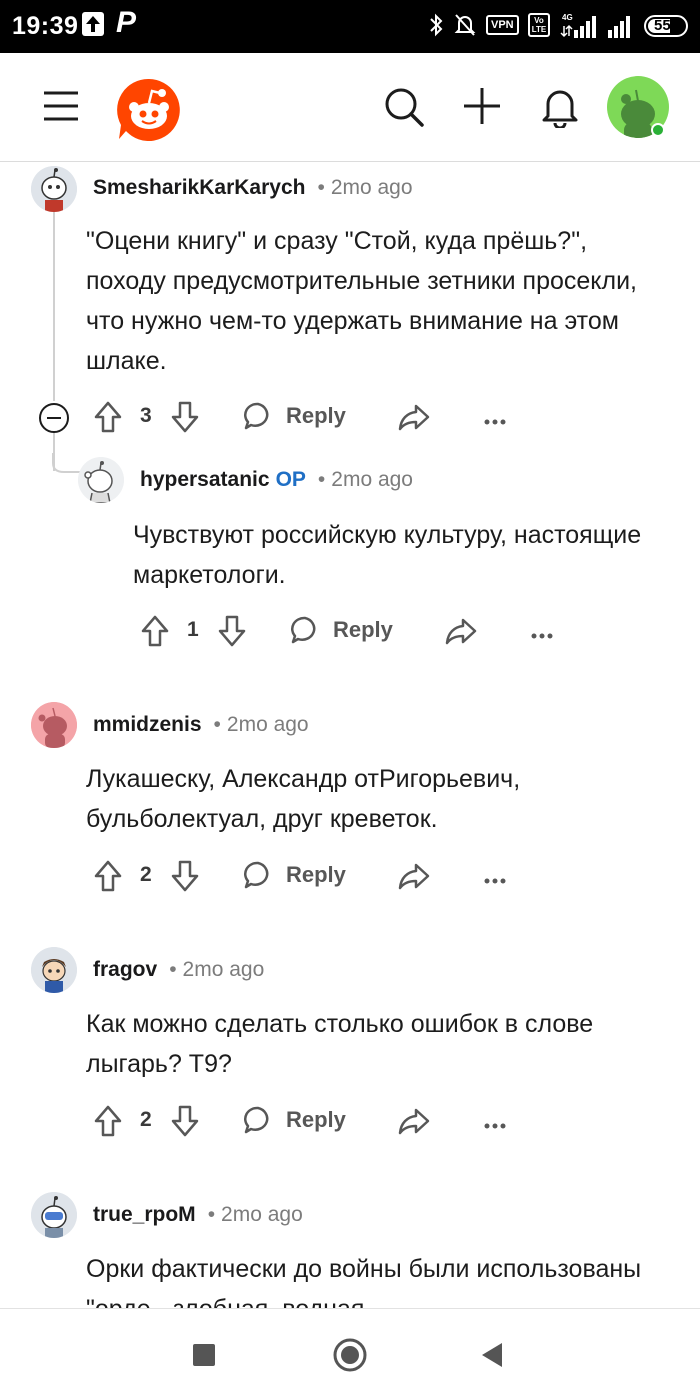 The width and height of the screenshot is (700, 1400). Describe the element at coordinates (193, 629) in the screenshot. I see `vote-score: 1` at that location.